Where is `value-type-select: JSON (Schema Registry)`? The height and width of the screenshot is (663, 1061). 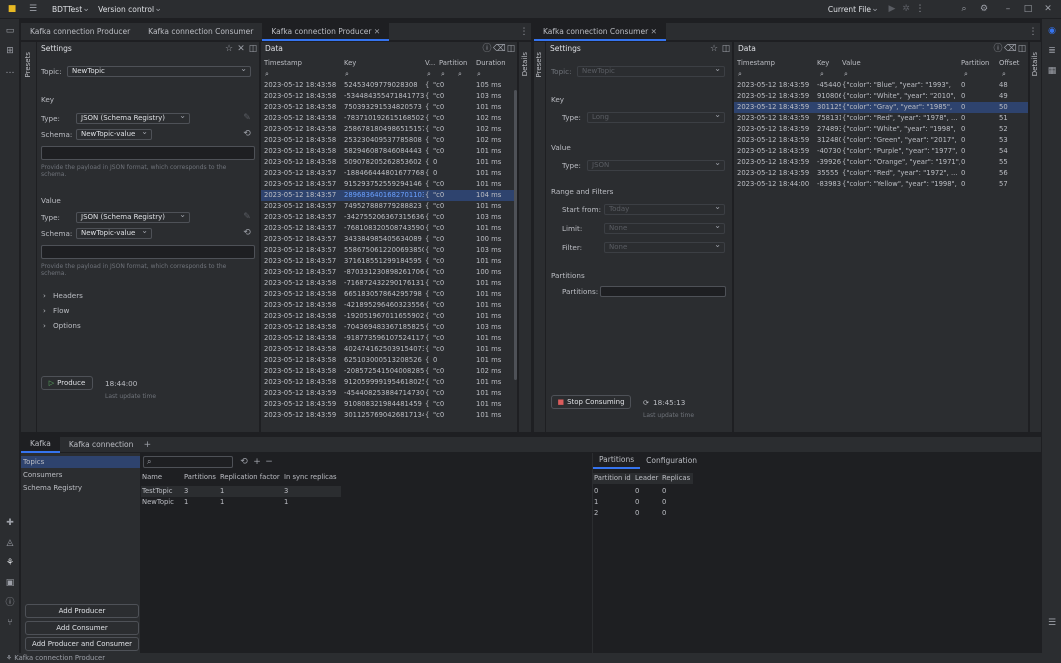 value-type-select: JSON (Schema Registry) is located at coordinates (133, 216).